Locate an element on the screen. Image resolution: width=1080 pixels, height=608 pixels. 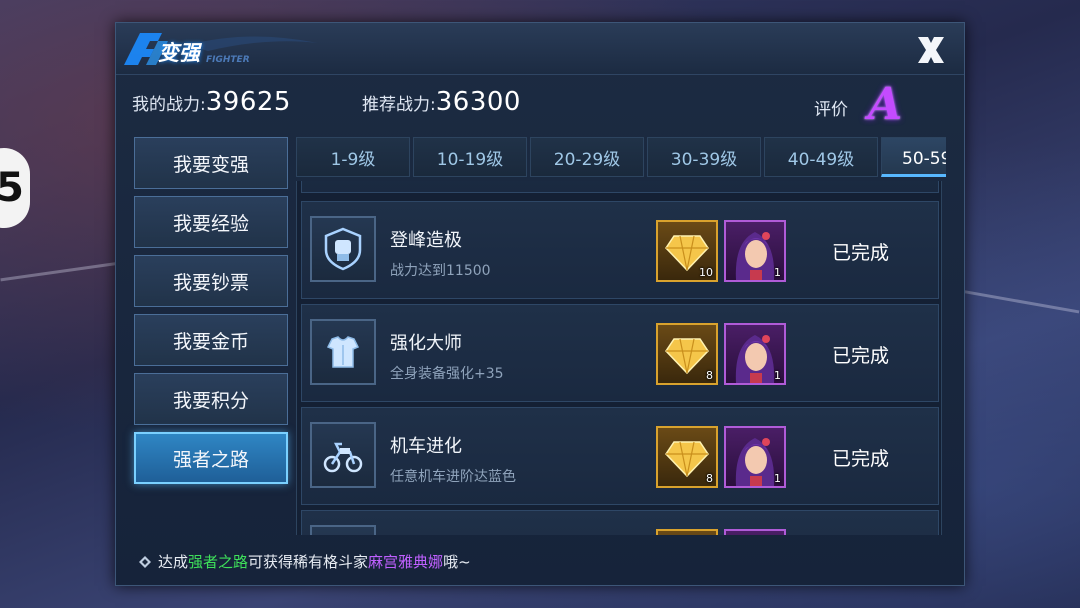
menu-item-label: 我要钞票 is located at coordinates (210, 282).